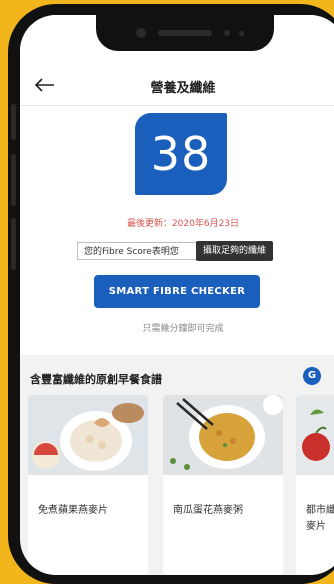  What do you see at coordinates (177, 105) in the screenshot?
I see `divider` at bounding box center [177, 105].